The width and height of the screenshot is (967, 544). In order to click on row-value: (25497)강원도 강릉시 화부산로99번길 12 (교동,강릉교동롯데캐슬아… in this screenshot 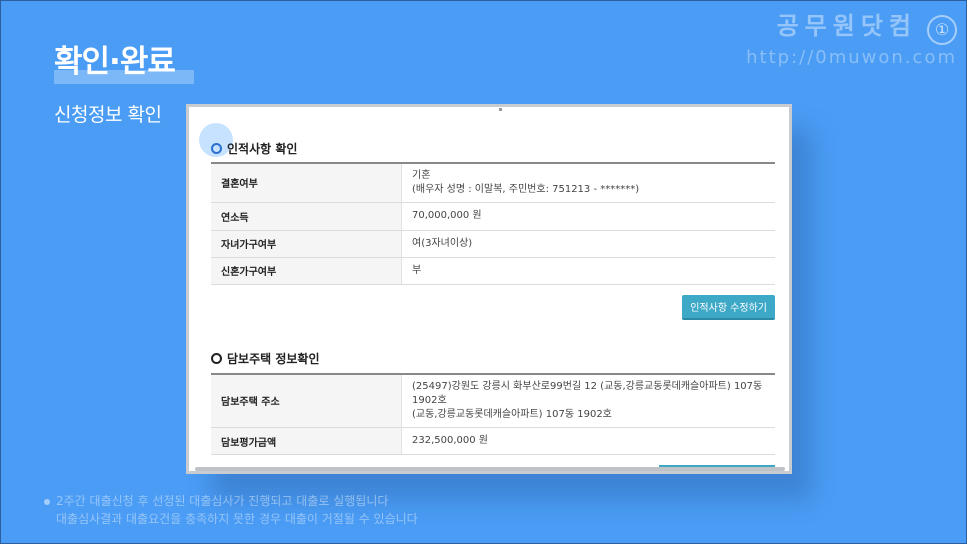, I will do `click(588, 400)`.